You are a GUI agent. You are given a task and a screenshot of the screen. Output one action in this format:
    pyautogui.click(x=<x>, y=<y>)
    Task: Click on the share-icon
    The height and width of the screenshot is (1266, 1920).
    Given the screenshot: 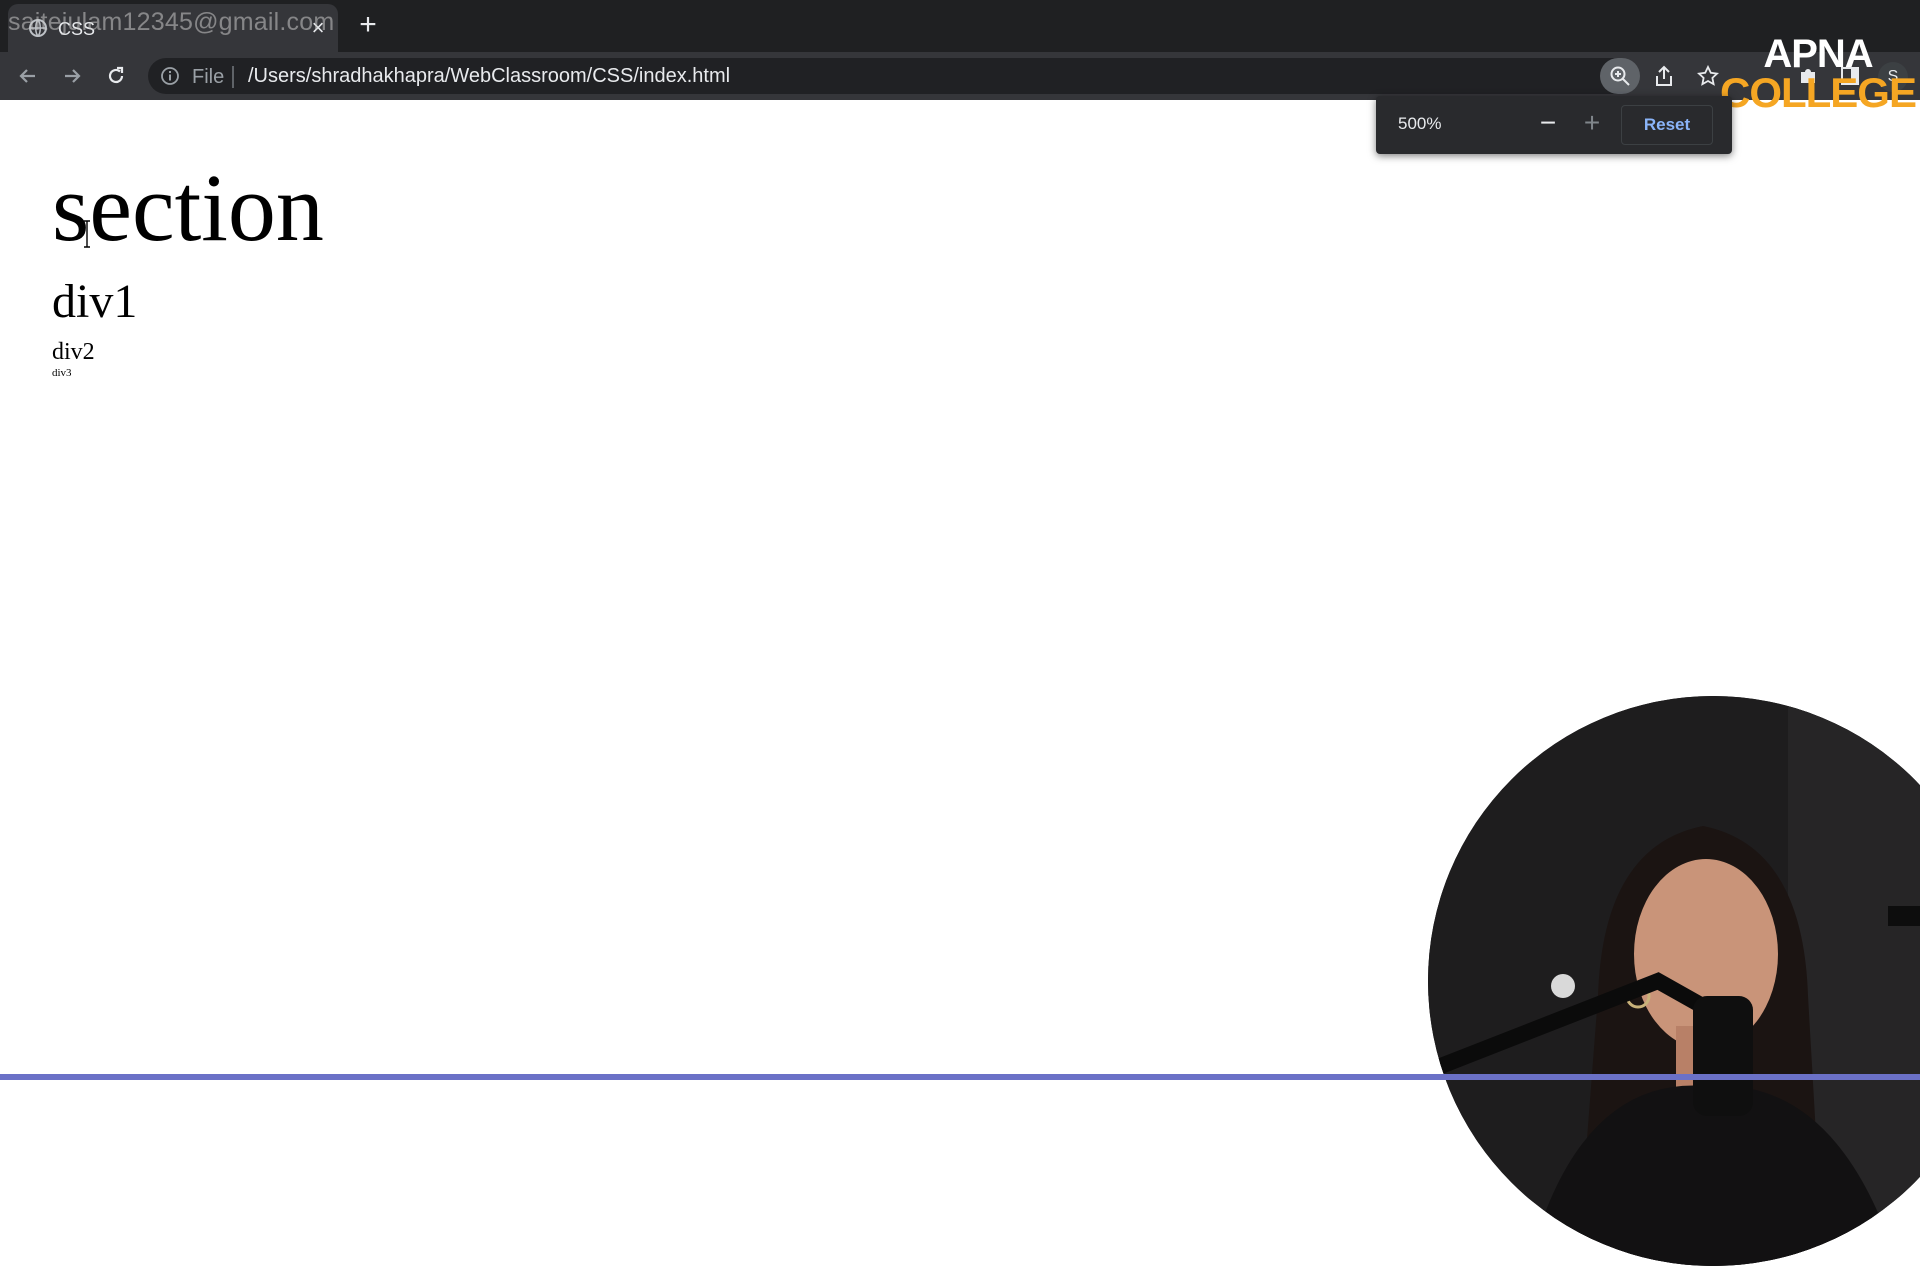 What is the action you would take?
    pyautogui.click(x=1664, y=75)
    